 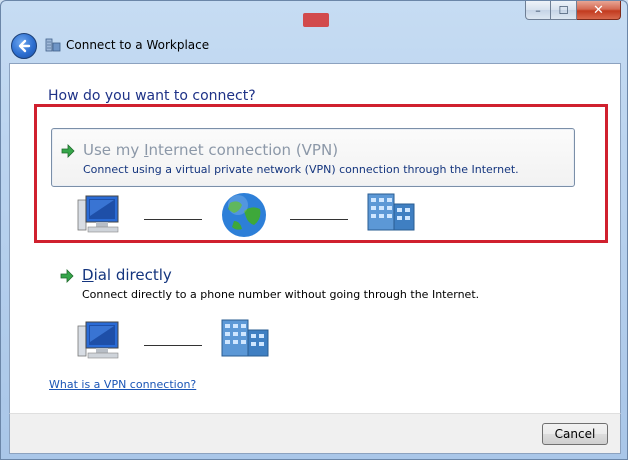 What do you see at coordinates (211, 150) in the screenshot?
I see `option-vpn-title: Use my Internet connection (VPN)` at bounding box center [211, 150].